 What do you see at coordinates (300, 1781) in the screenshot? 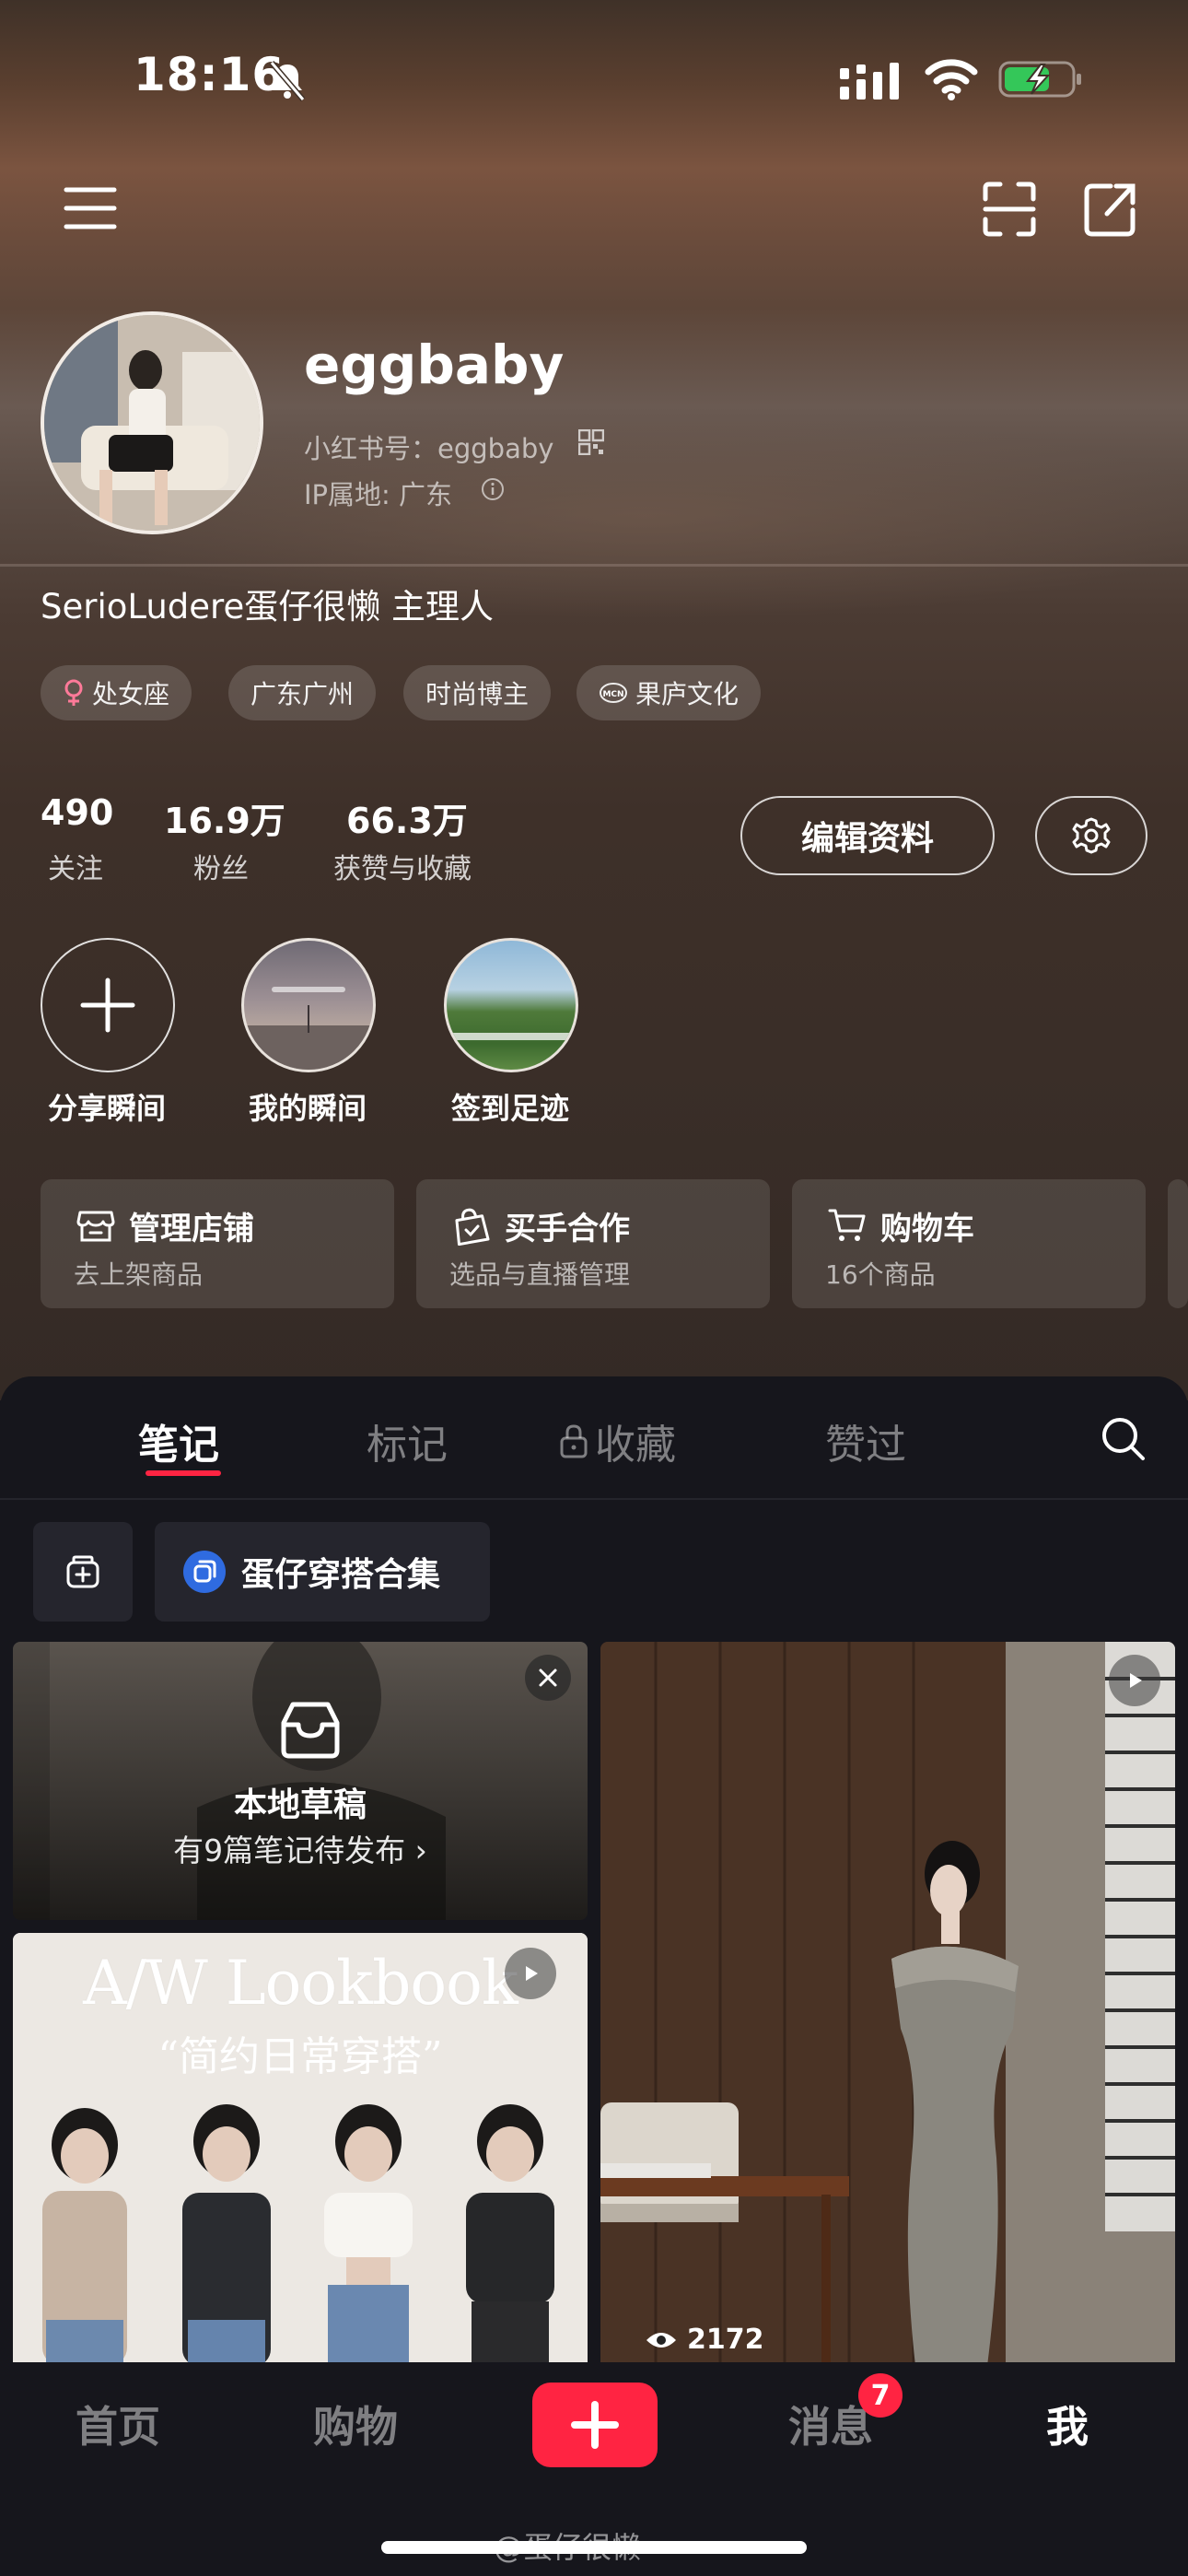
I see `local-drafts-card: 本地草稿 有9篇笔记待发布 ›` at bounding box center [300, 1781].